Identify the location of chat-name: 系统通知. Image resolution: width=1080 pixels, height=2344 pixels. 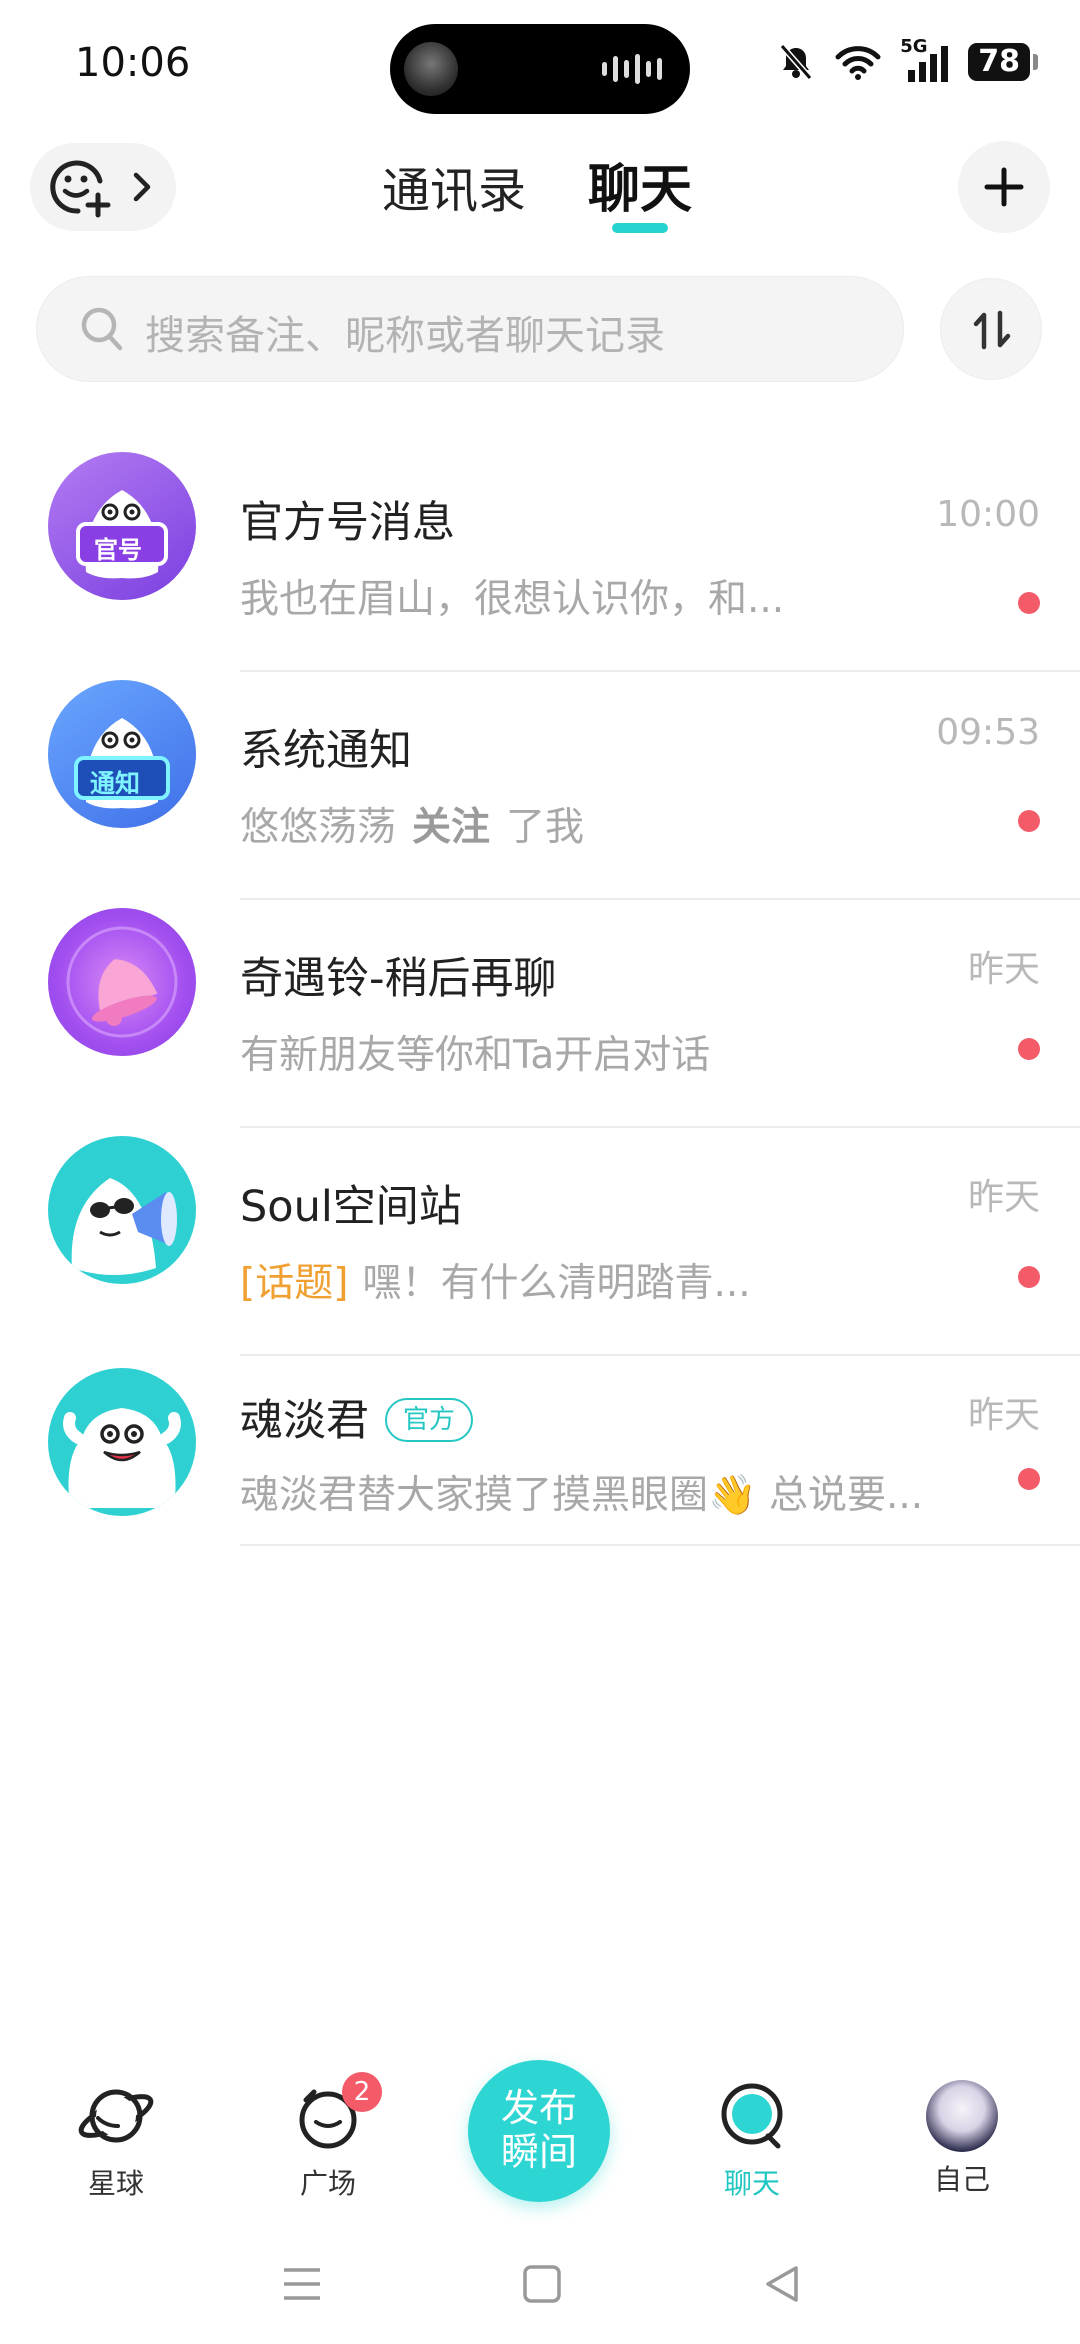
(326, 751).